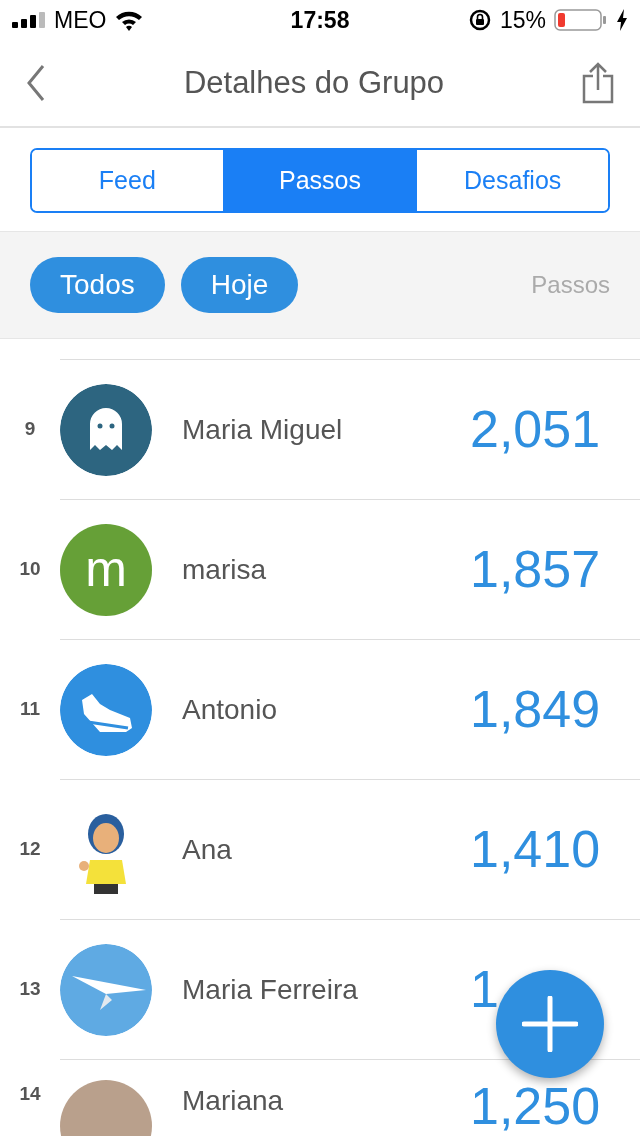 This screenshot has height=1136, width=640. What do you see at coordinates (239, 285) in the screenshot?
I see `filter-chip: Hoje` at bounding box center [239, 285].